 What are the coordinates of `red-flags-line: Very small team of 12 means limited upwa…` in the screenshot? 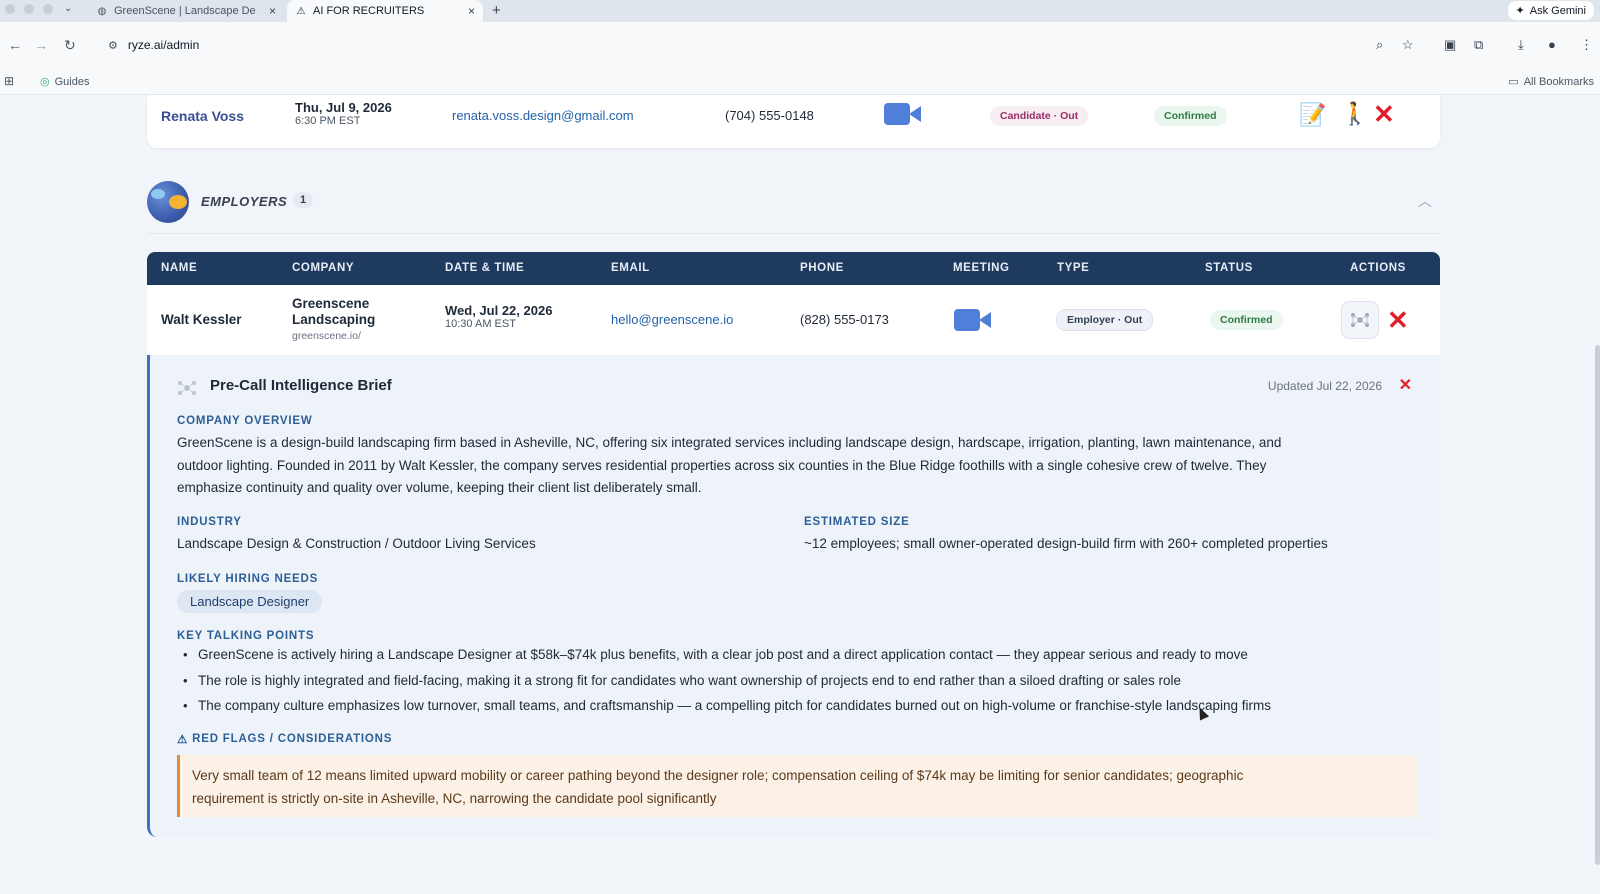 It's located at (718, 775).